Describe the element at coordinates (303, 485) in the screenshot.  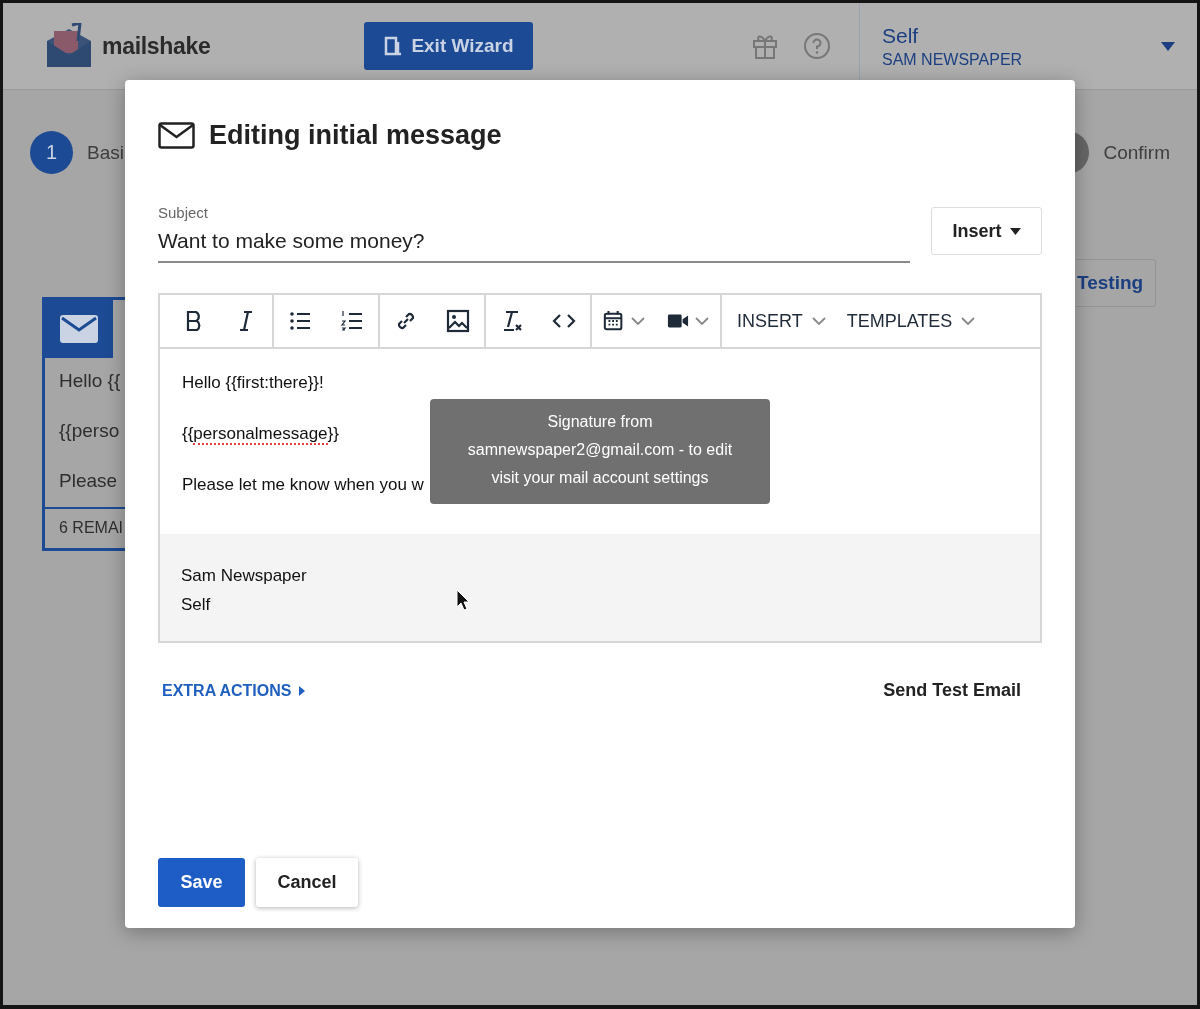
I see `message-line: Please let me know when you w` at that location.